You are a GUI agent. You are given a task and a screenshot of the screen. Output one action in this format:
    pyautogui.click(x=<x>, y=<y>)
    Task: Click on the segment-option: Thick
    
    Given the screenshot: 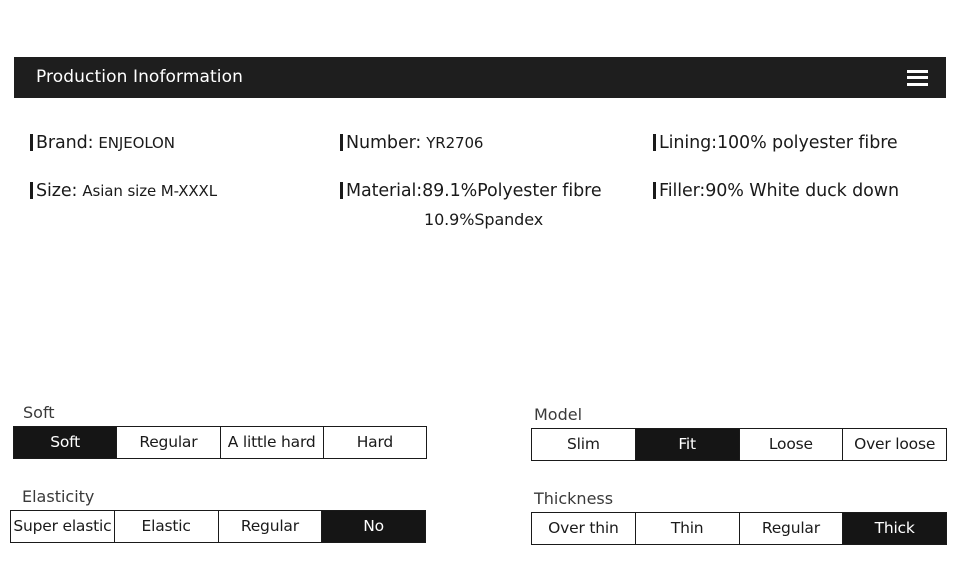 What is the action you would take?
    pyautogui.click(x=894, y=528)
    